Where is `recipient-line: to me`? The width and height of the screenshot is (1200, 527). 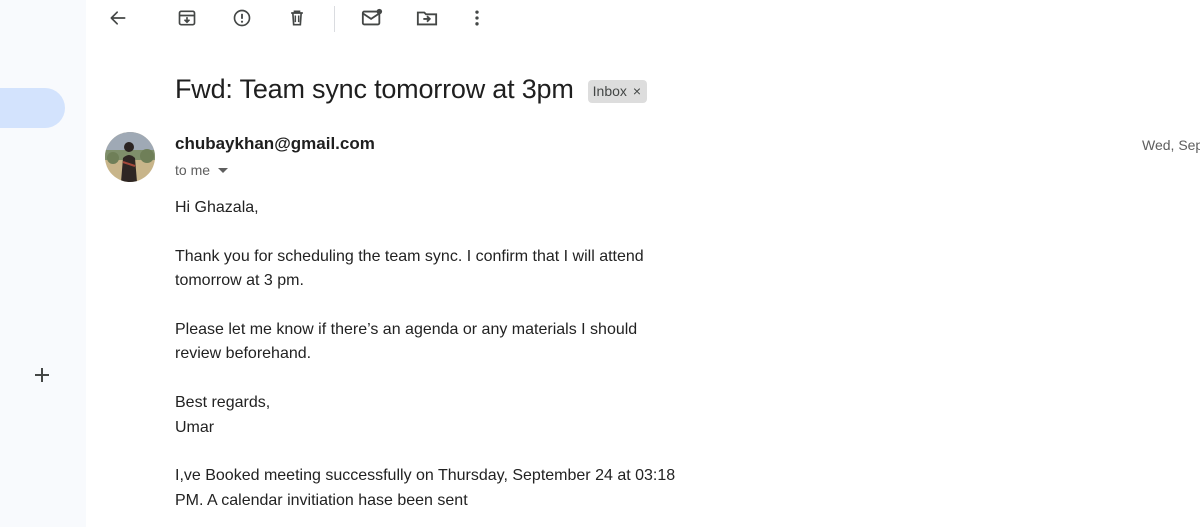
recipient-line: to me is located at coordinates (202, 170).